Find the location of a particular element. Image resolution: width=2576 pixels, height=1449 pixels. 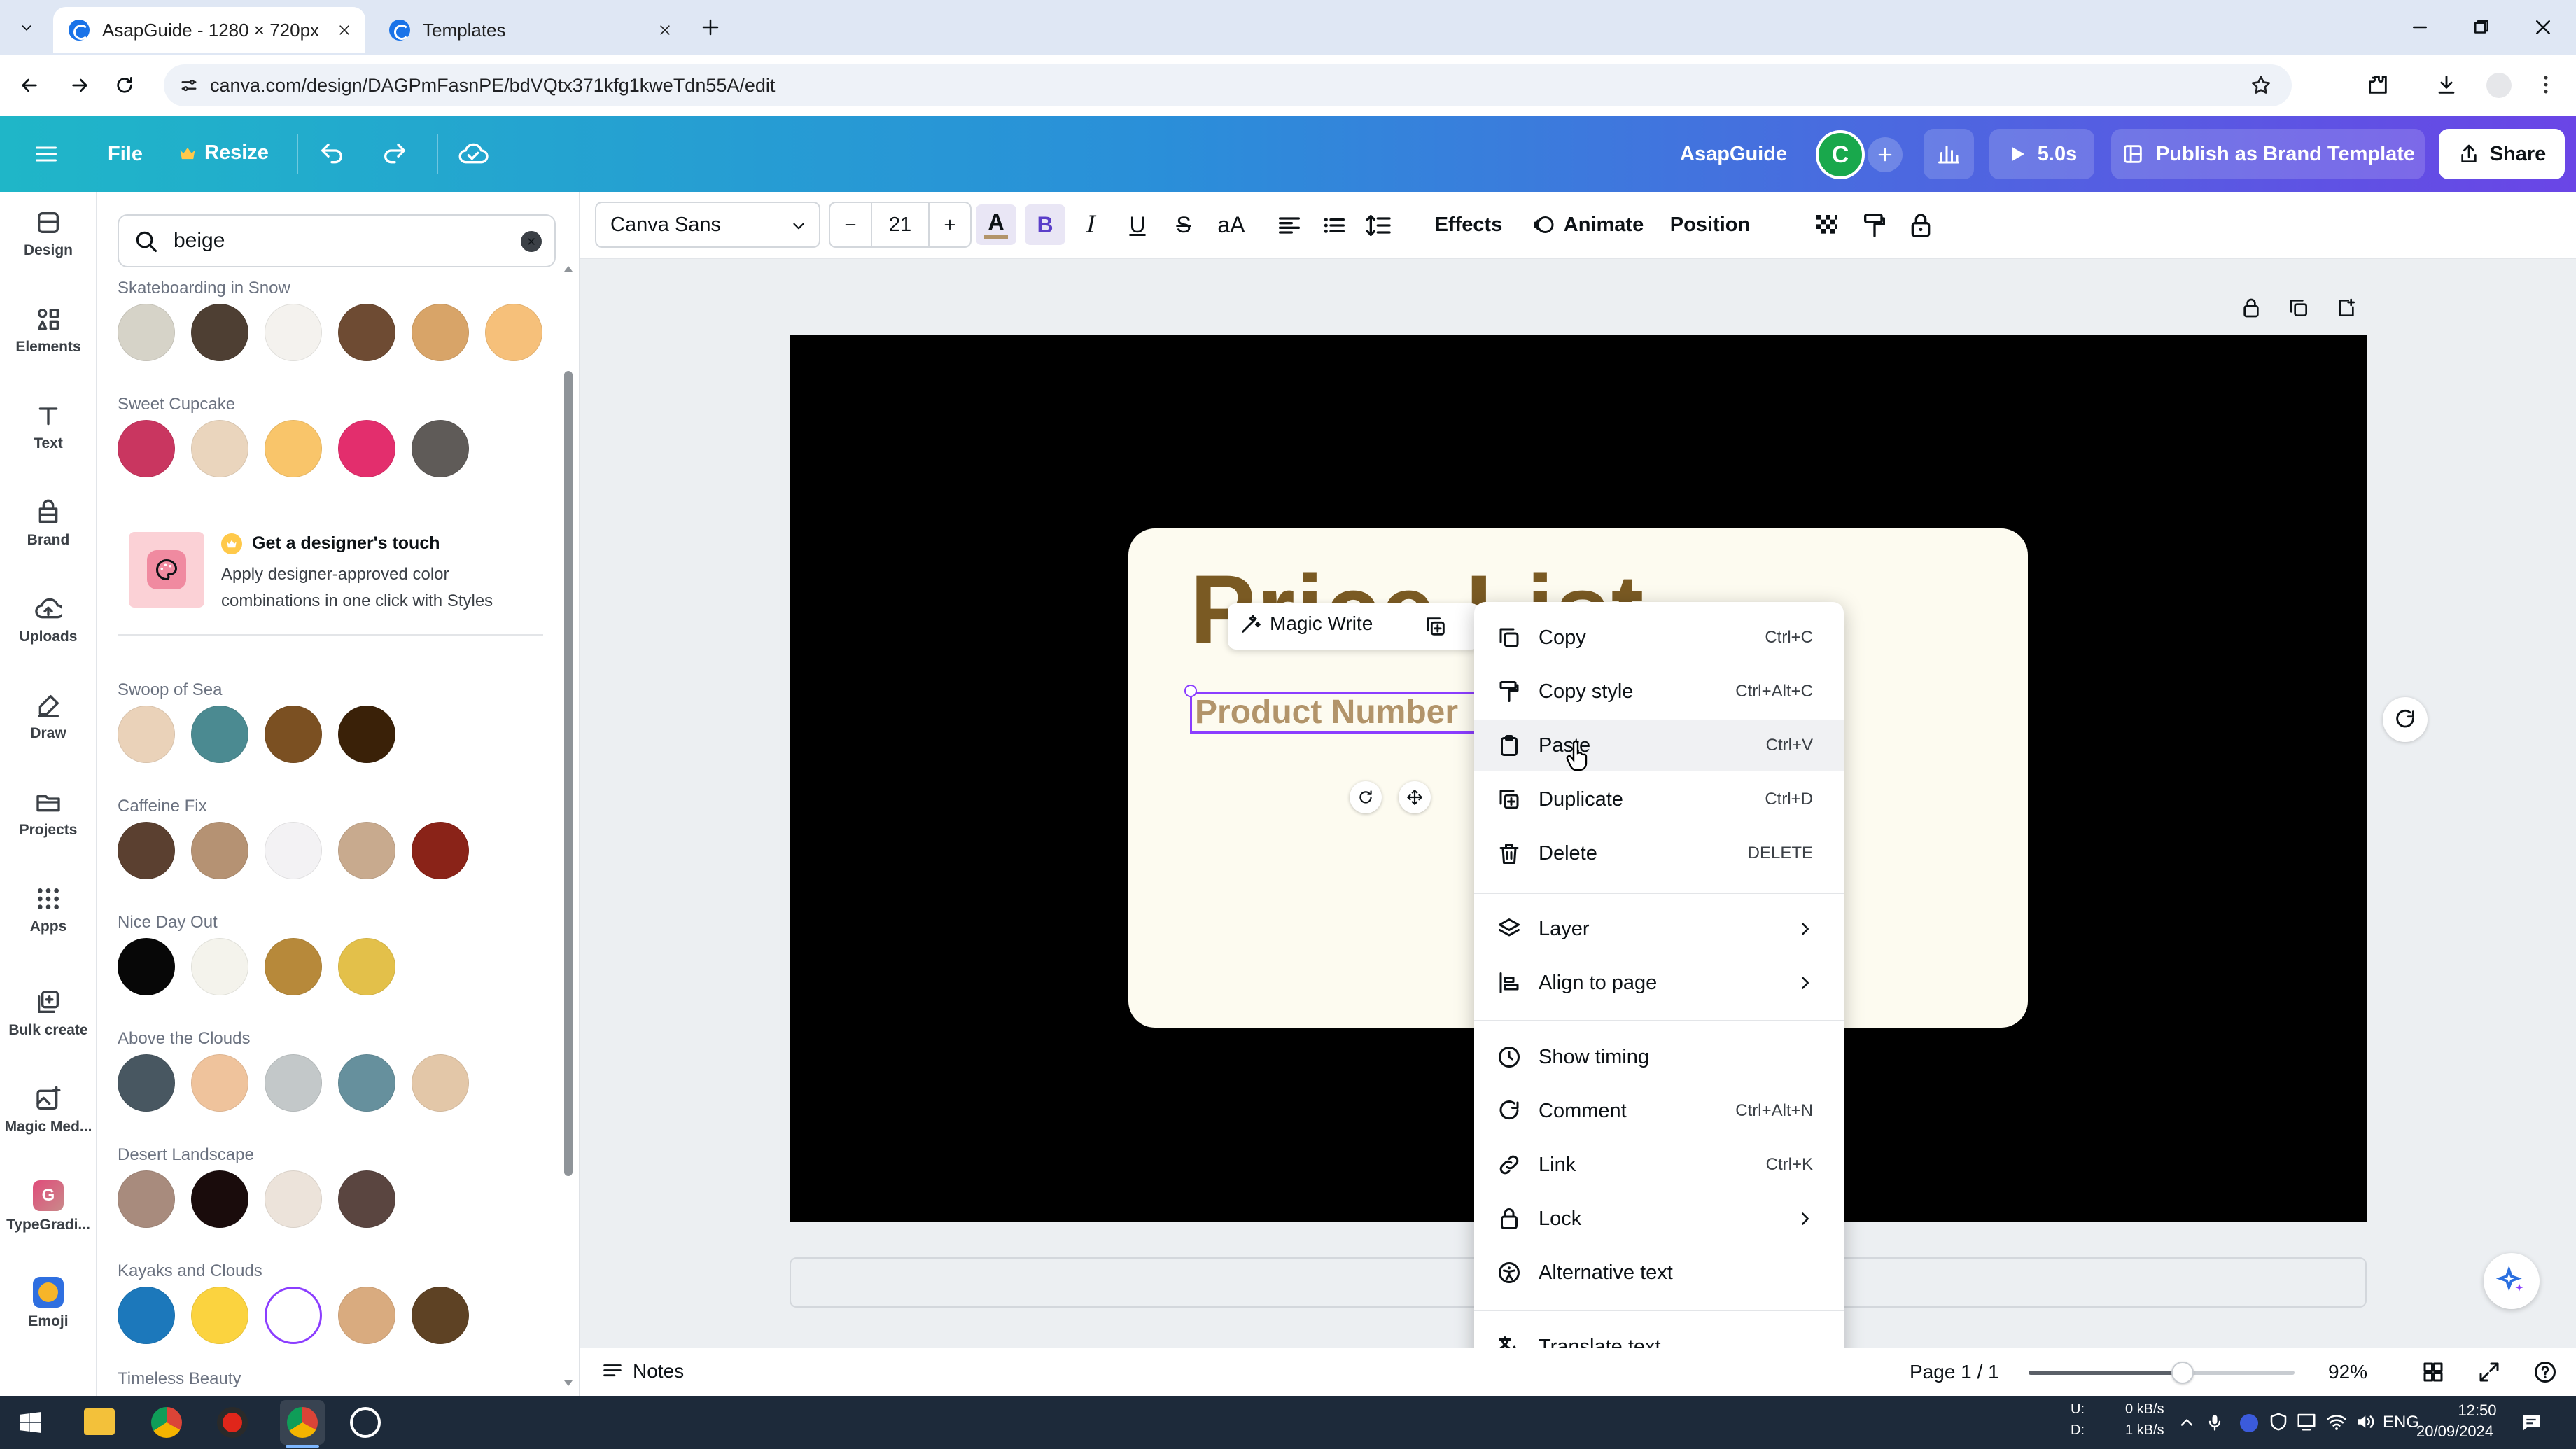

menu-item-show-timing: Show timing is located at coordinates (1659, 1057).